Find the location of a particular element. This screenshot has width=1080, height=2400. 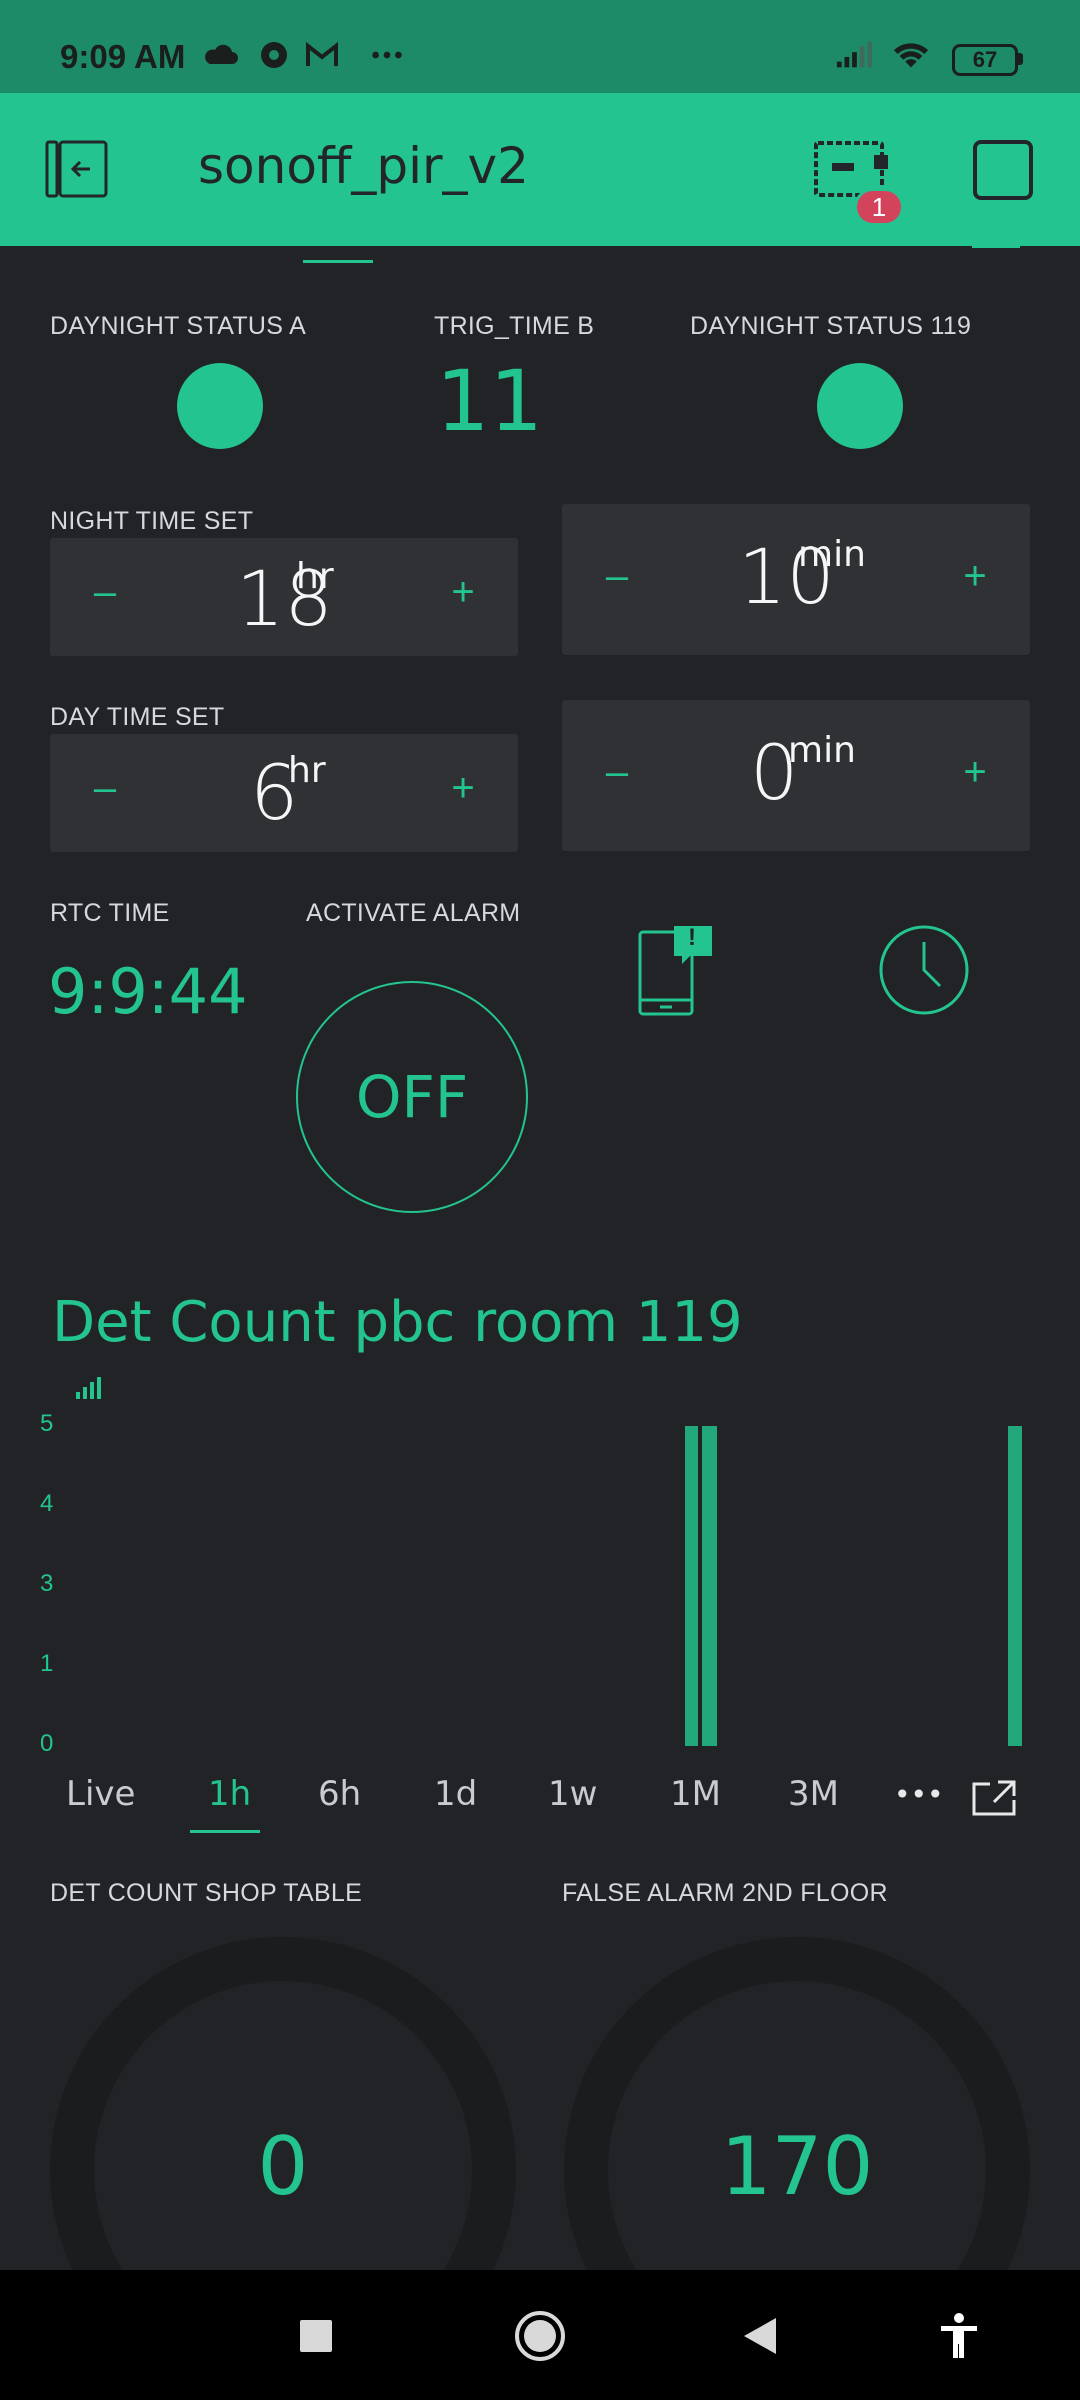

gauge-right-value: 170 is located at coordinates (797, 2166).